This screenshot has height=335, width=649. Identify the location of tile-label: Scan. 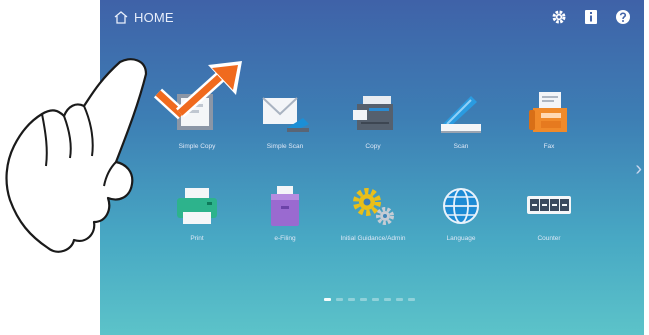
(461, 146).